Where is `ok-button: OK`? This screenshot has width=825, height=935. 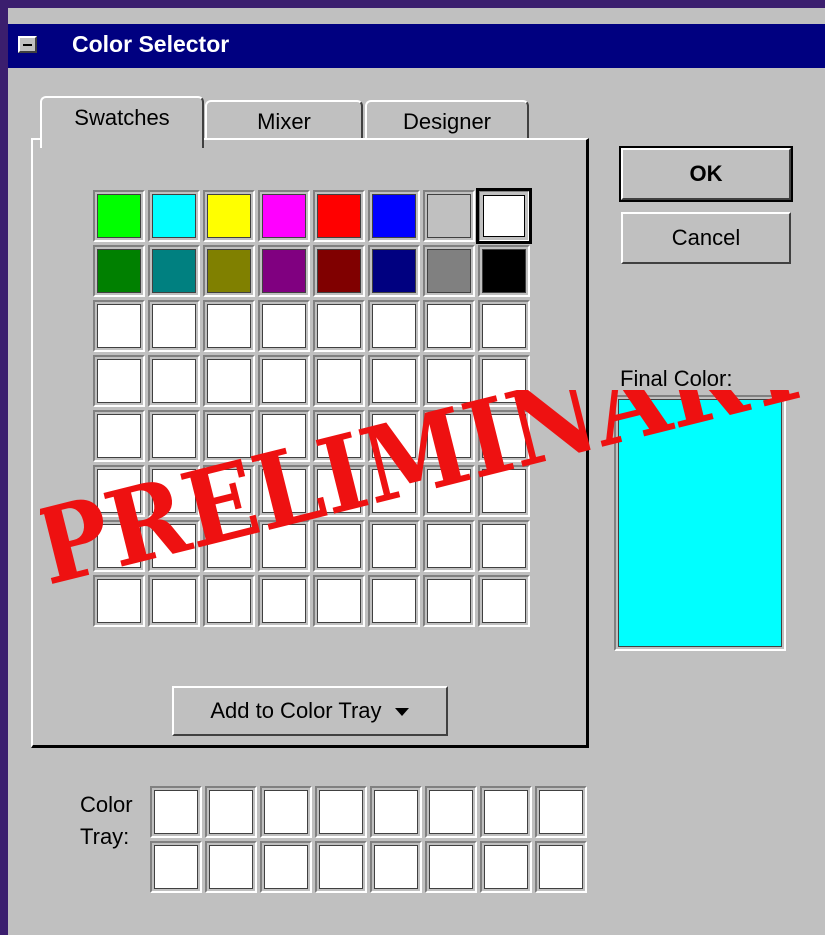 ok-button: OK is located at coordinates (706, 174).